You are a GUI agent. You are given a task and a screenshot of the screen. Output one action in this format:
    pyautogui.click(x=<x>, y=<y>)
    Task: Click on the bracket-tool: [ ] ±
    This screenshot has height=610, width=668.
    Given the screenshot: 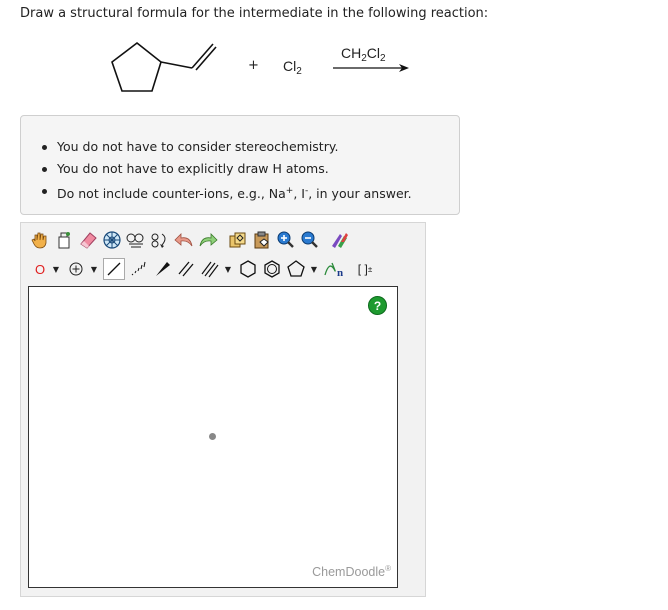 What is the action you would take?
    pyautogui.click(x=365, y=269)
    